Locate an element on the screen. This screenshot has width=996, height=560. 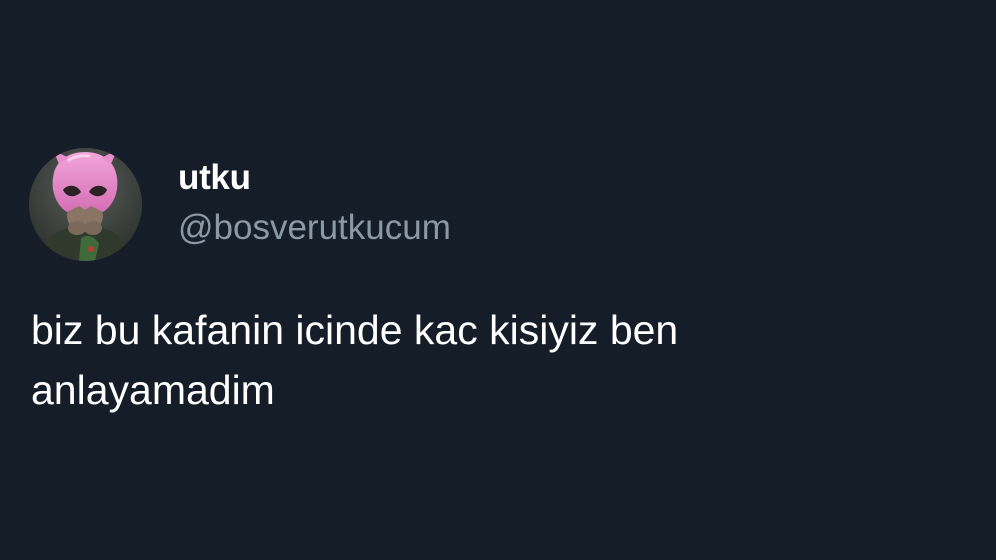
display-name: utku is located at coordinates (214, 178).